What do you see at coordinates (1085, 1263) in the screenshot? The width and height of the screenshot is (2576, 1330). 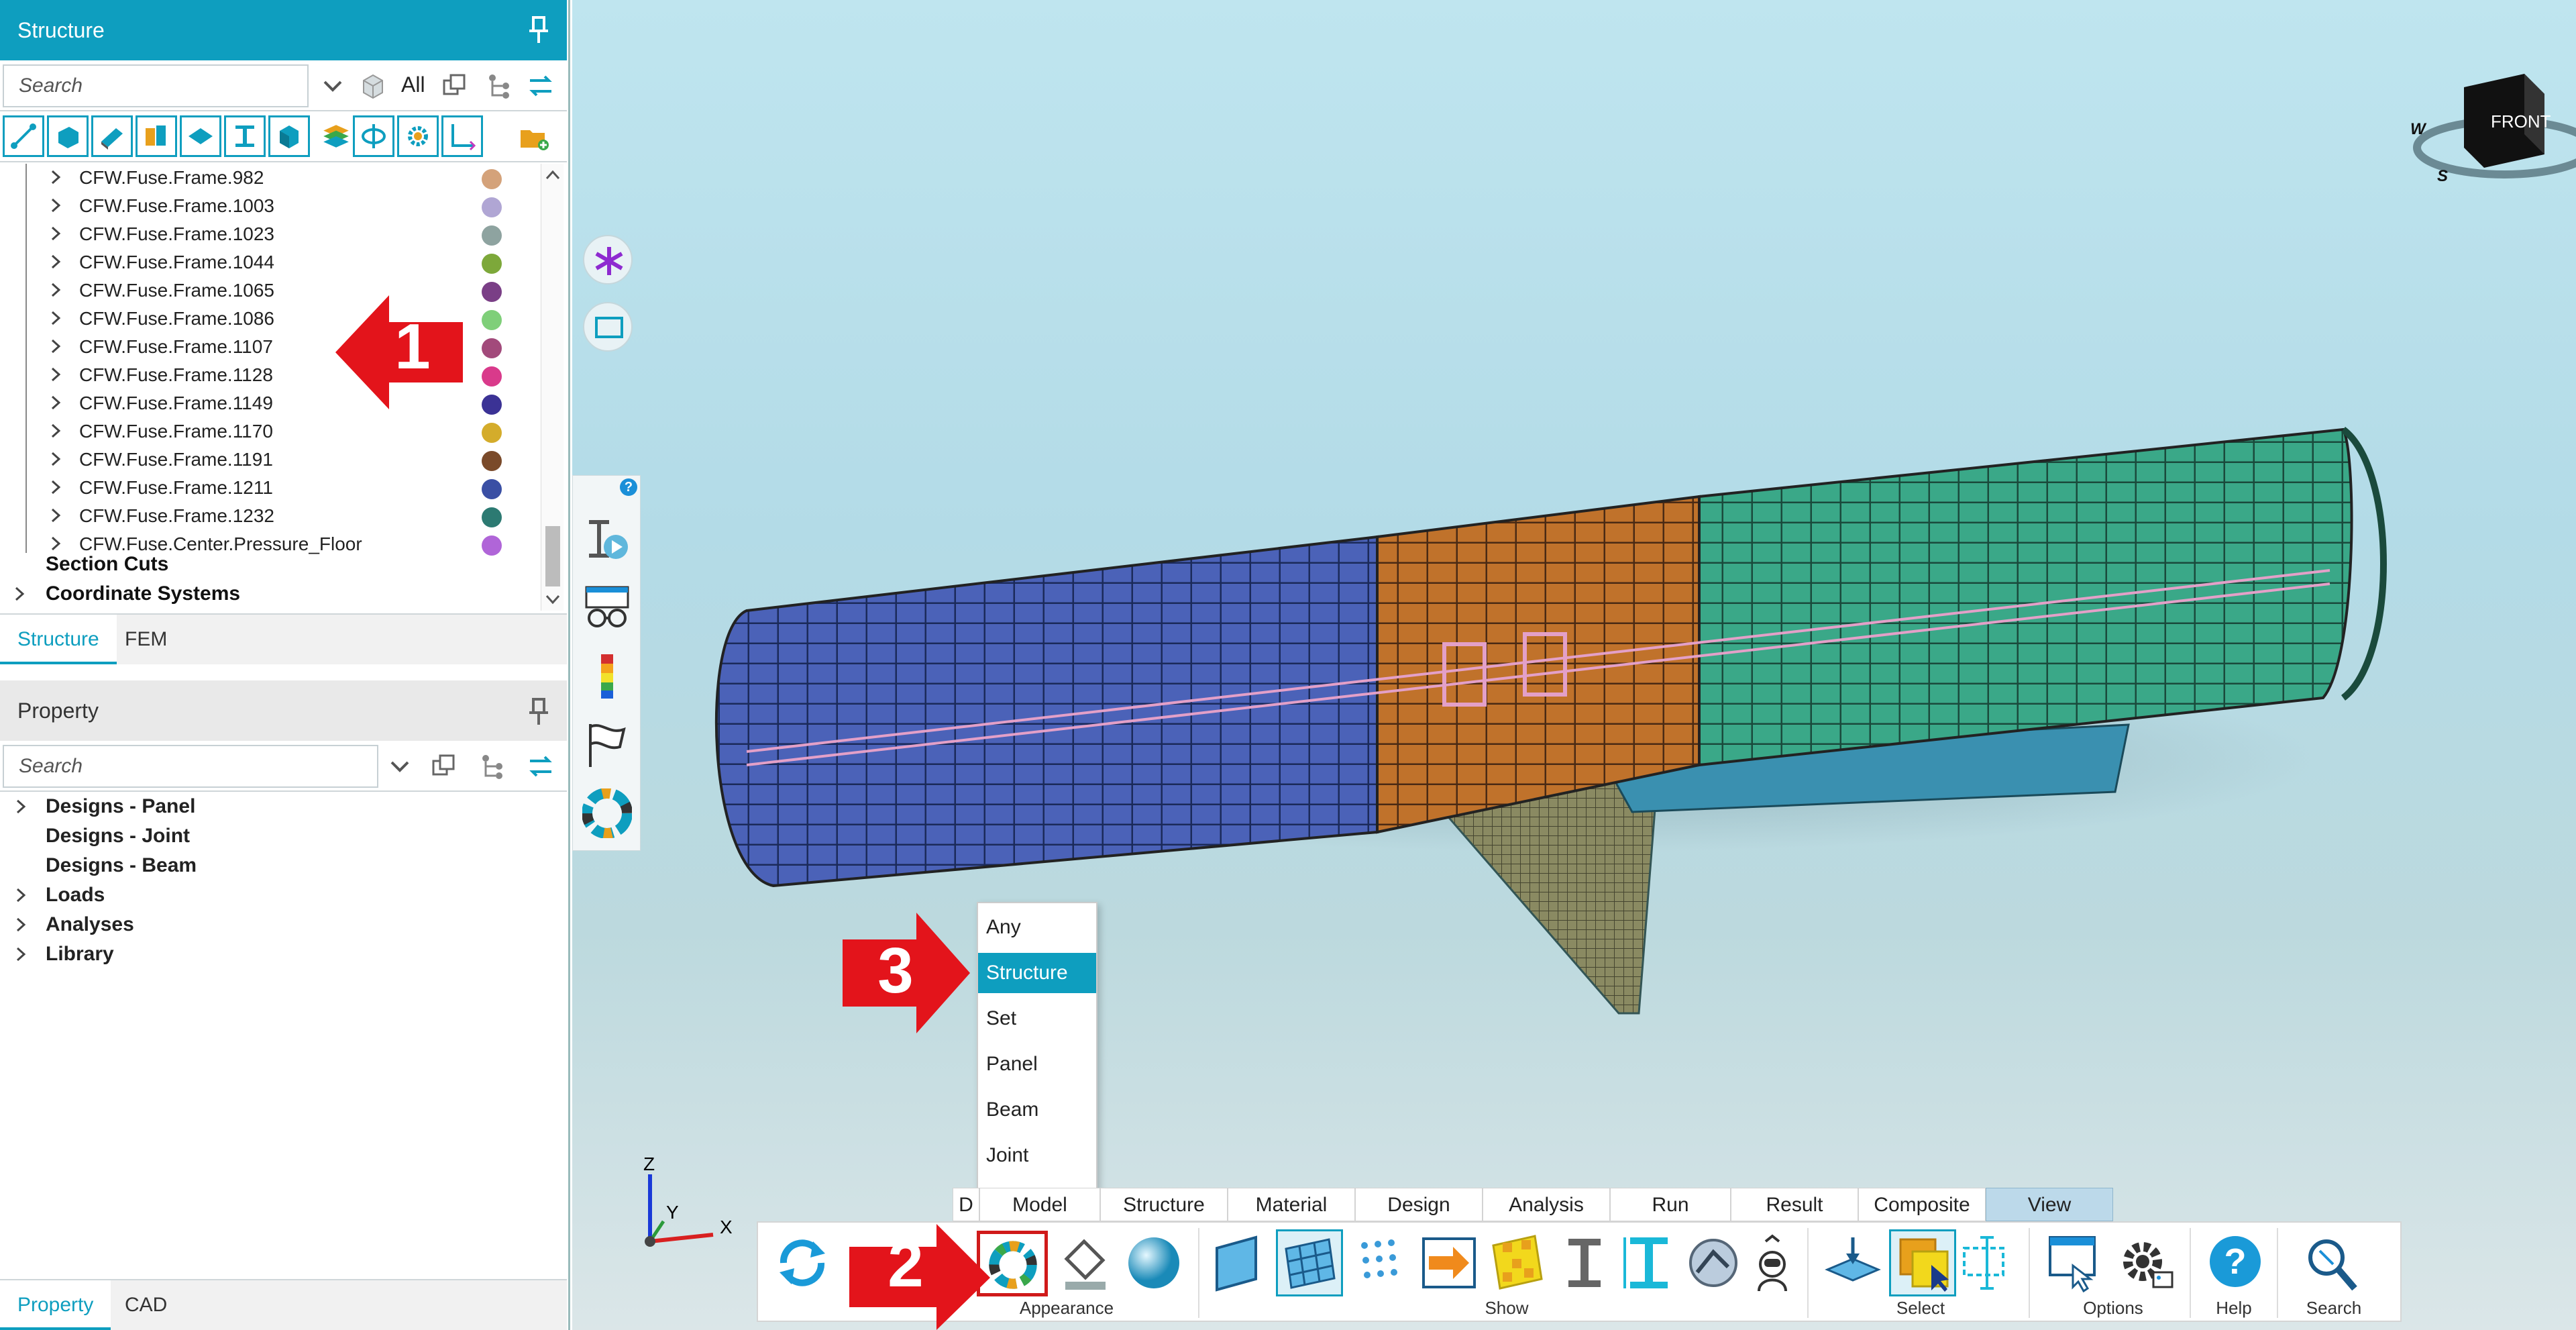 I see `paint-bucket-icon` at bounding box center [1085, 1263].